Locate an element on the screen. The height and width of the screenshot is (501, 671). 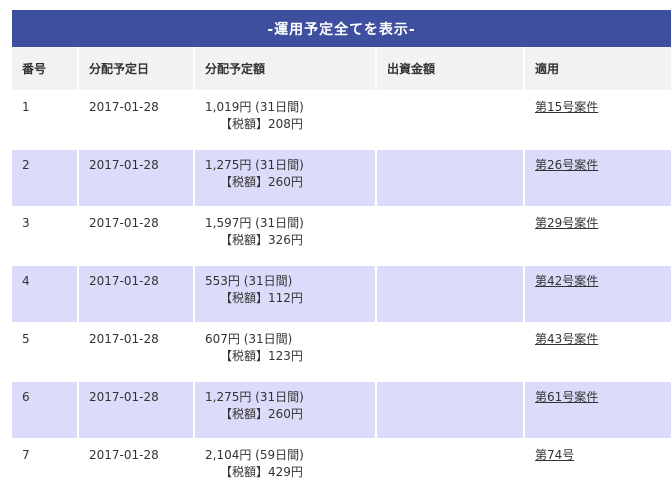
row-tax: 【税額】208円 is located at coordinates (261, 124).